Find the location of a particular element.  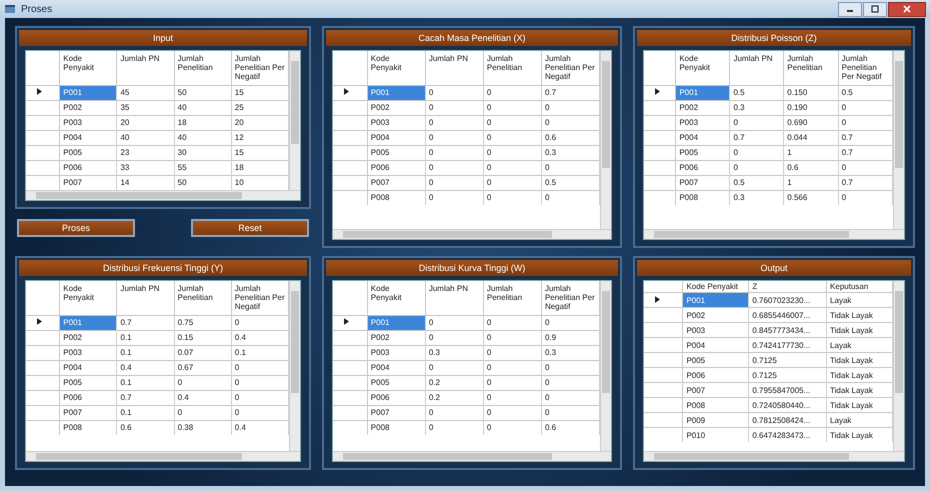

table-cell: 40 is located at coordinates (203, 108).